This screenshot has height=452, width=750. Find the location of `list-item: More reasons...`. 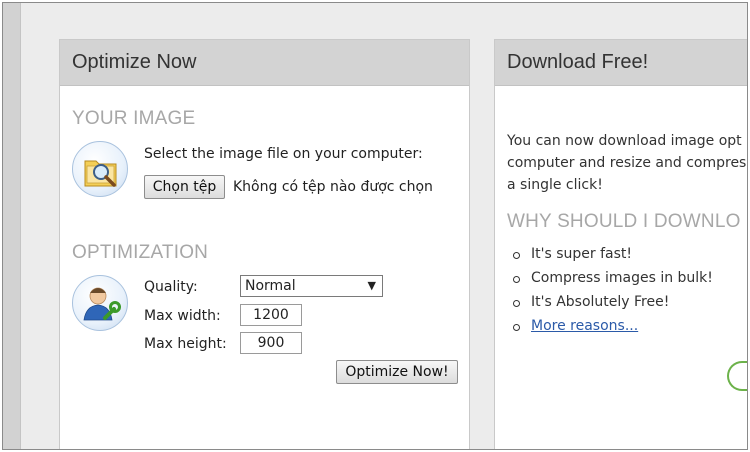

list-item: More reasons... is located at coordinates (611, 330).